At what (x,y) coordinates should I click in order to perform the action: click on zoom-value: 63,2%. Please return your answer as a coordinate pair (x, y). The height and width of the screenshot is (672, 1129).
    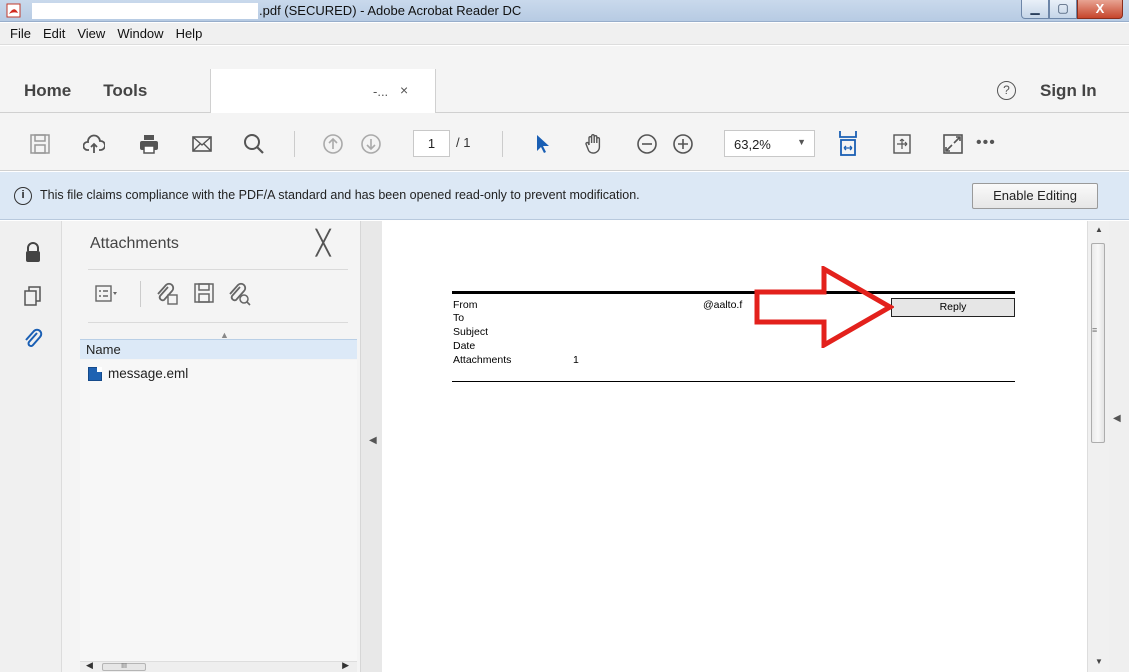
    Looking at the image, I should click on (752, 144).